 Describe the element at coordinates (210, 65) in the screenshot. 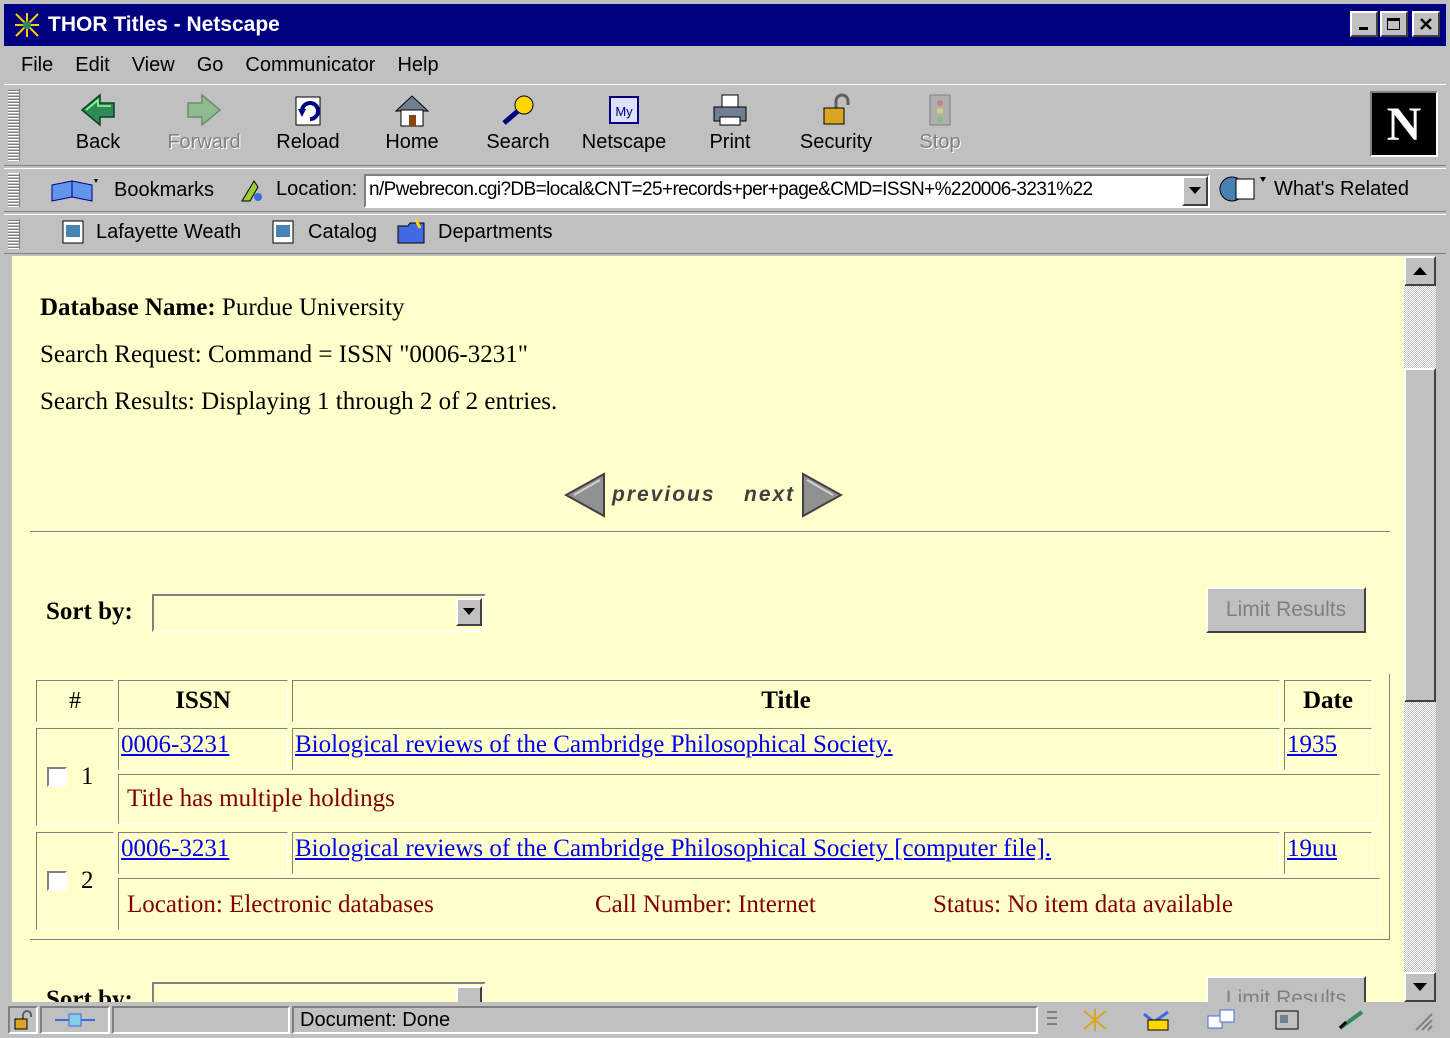

I see `menu-go: Go` at that location.